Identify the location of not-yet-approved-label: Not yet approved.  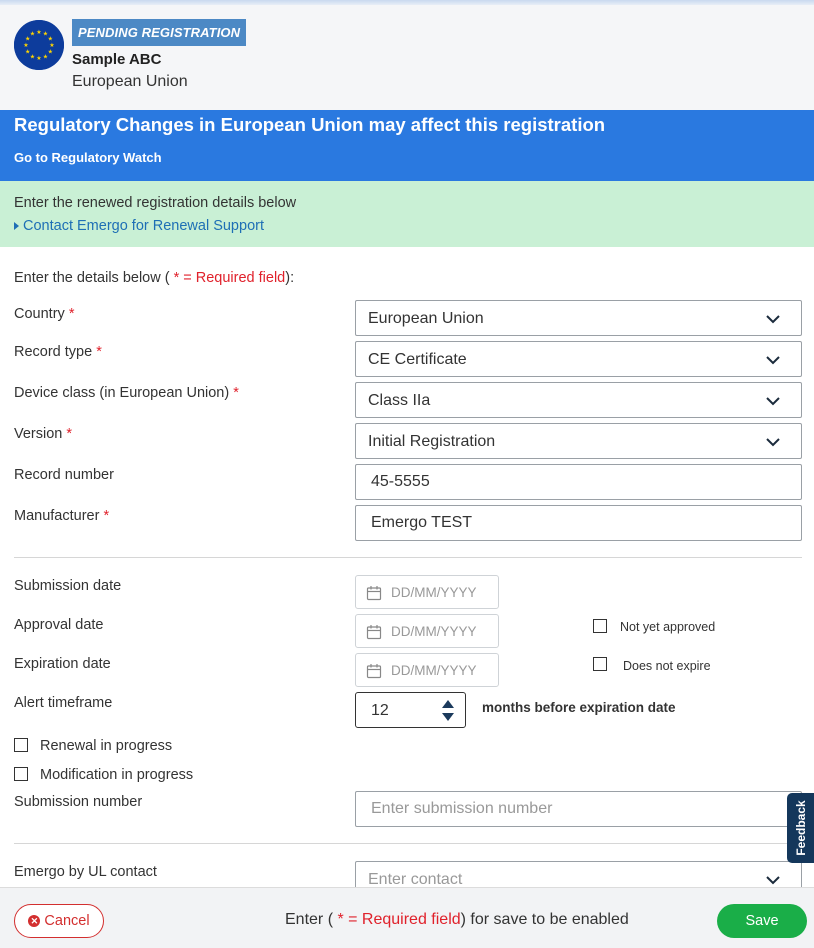
(668, 627).